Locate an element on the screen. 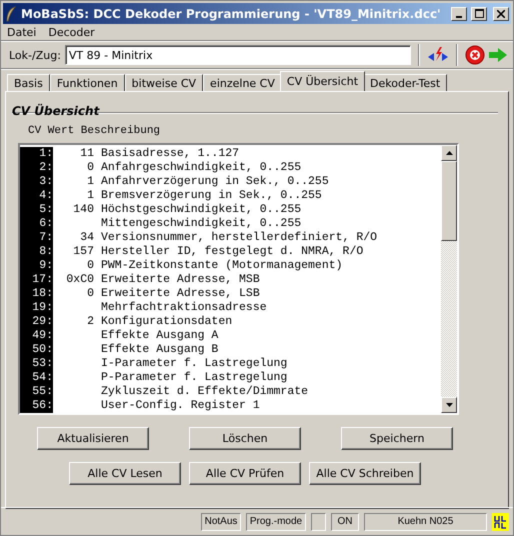 This screenshot has height=536, width=514. status-panel: Kuehn N025 is located at coordinates (425, 521).